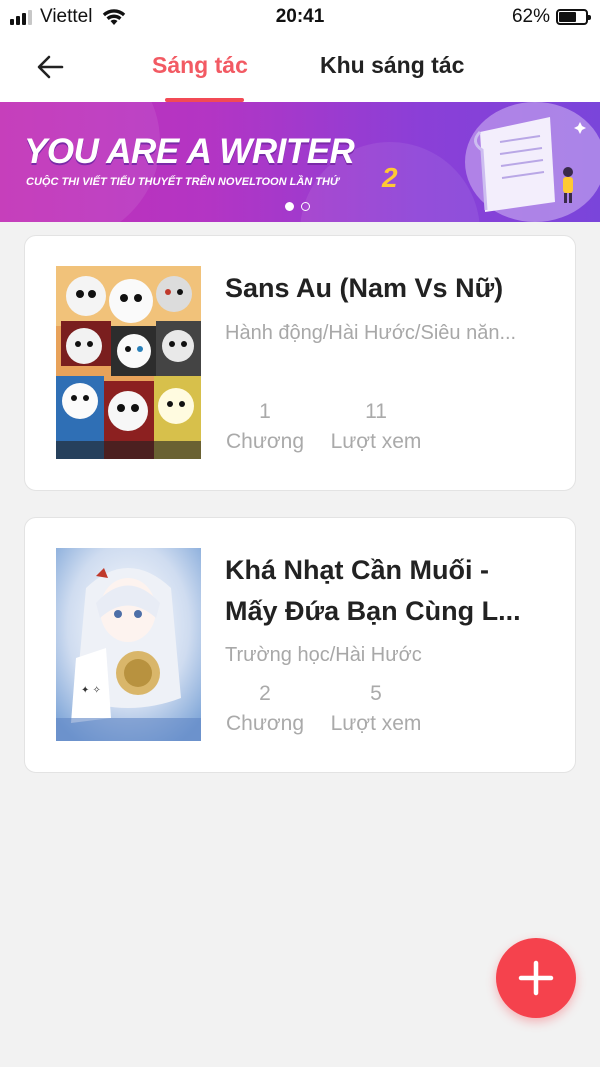 This screenshot has width=600, height=1067. What do you see at coordinates (376, 427) in the screenshot?
I see `views-stat: 11 Lượt xem` at bounding box center [376, 427].